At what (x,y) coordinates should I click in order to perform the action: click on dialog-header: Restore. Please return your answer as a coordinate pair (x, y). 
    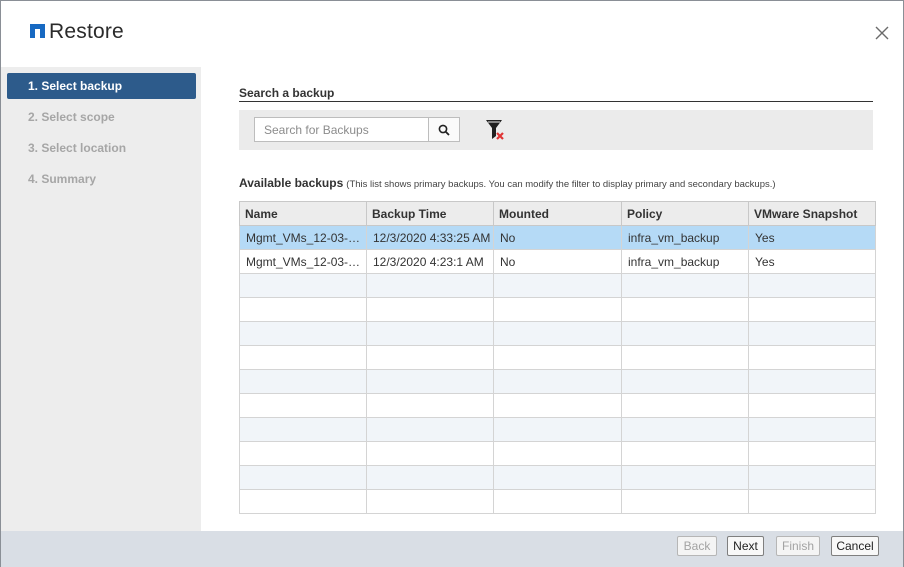
    Looking at the image, I should click on (452, 34).